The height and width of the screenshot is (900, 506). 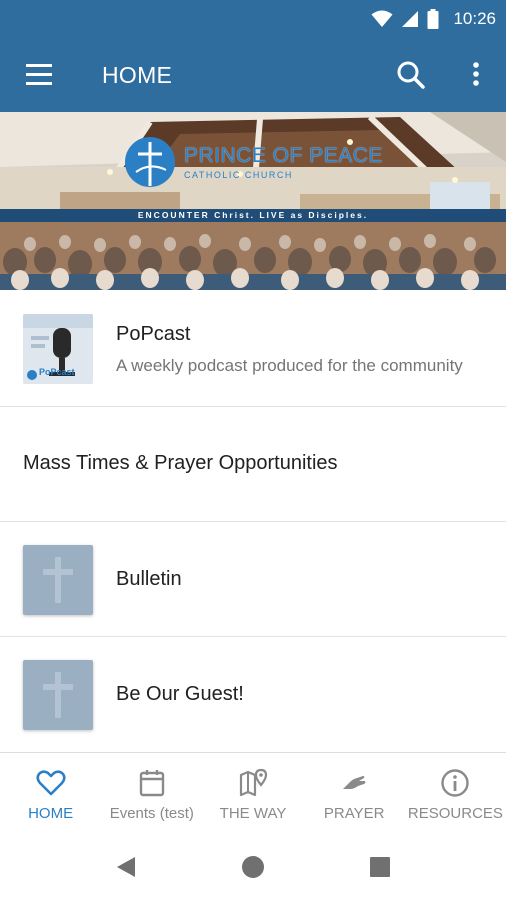 I want to click on calendar-icon, so click(x=151, y=783).